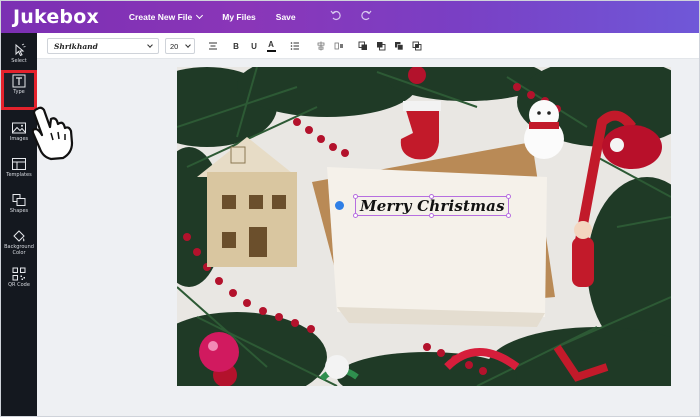 The height and width of the screenshot is (417, 700). I want to click on font-size-select: 20, so click(180, 46).